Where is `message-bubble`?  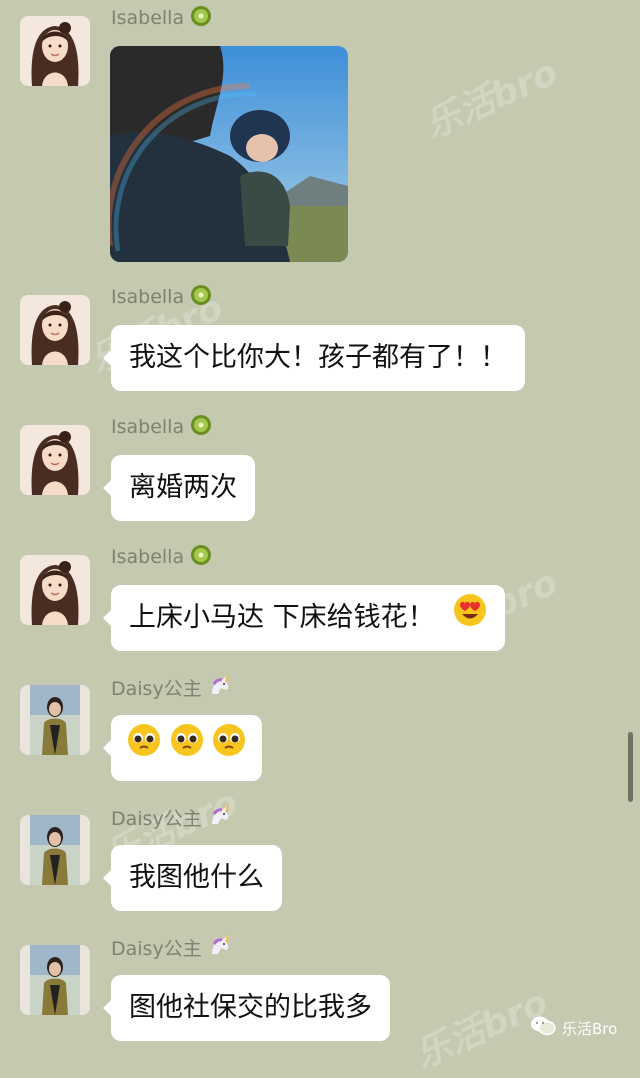
message-bubble is located at coordinates (182, 748).